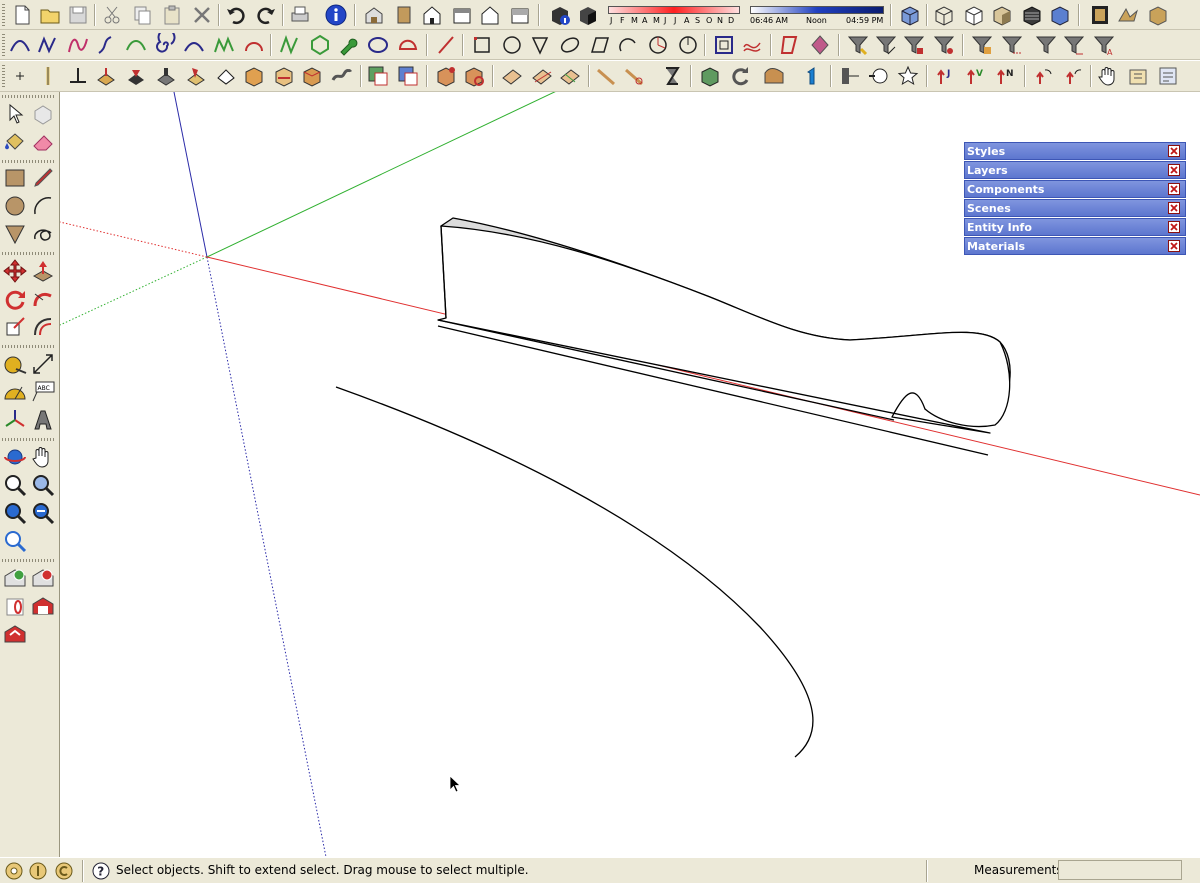 The image size is (1200, 883). I want to click on get-models-3dw-icon, so click(43, 607).